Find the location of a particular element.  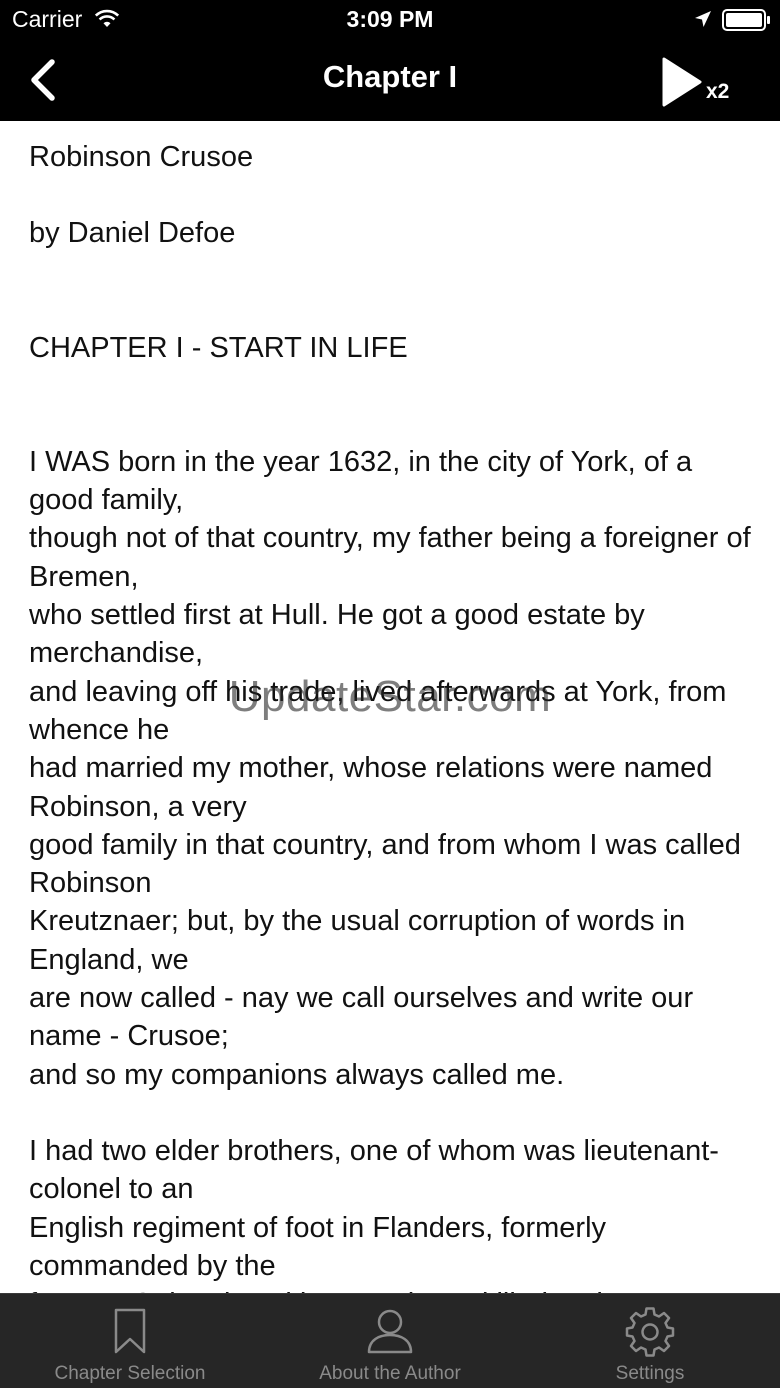

bookmark-icon is located at coordinates (130, 1331).